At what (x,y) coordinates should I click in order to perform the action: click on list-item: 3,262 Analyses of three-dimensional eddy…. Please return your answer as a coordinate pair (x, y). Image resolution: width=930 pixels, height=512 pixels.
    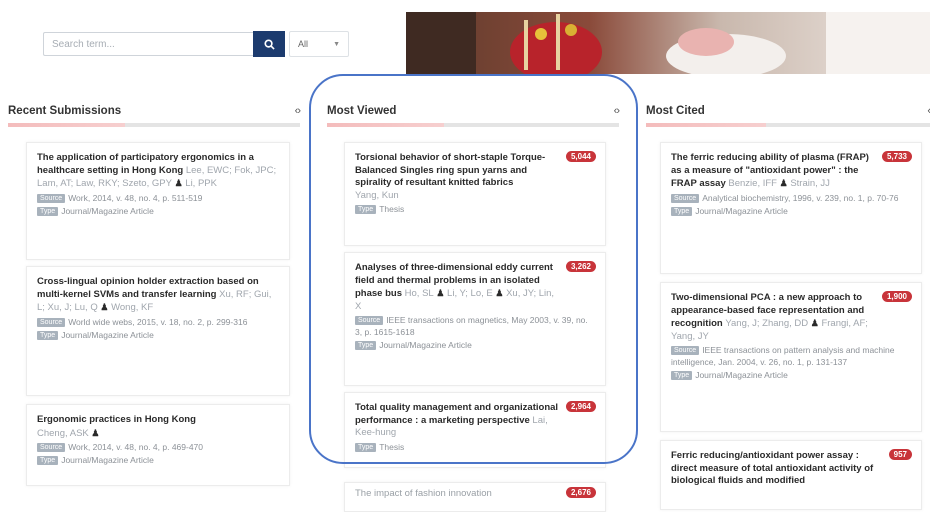
    Looking at the image, I should click on (475, 319).